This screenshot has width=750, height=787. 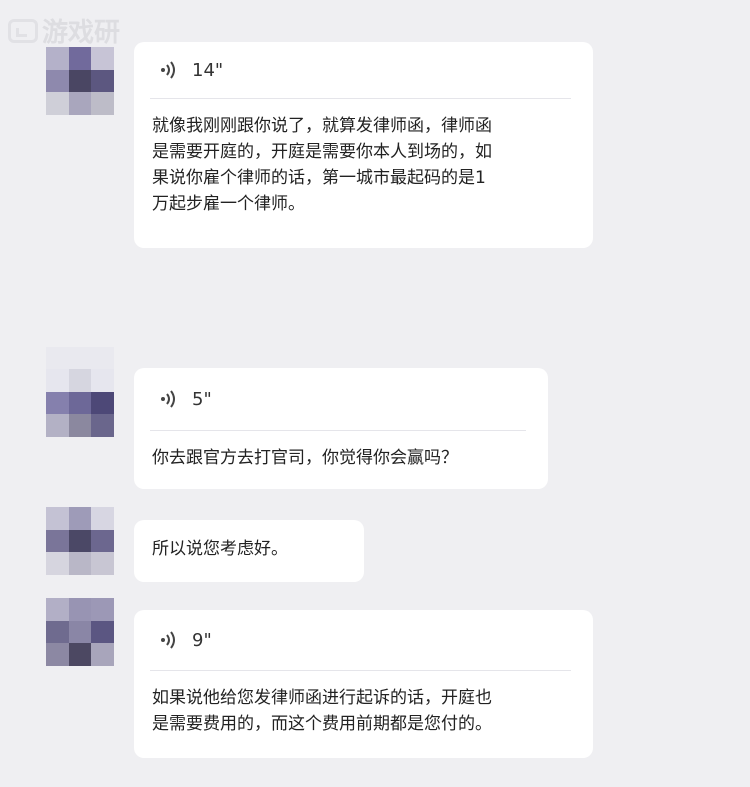 I want to click on watermark-text: 游戏研, so click(x=81, y=33).